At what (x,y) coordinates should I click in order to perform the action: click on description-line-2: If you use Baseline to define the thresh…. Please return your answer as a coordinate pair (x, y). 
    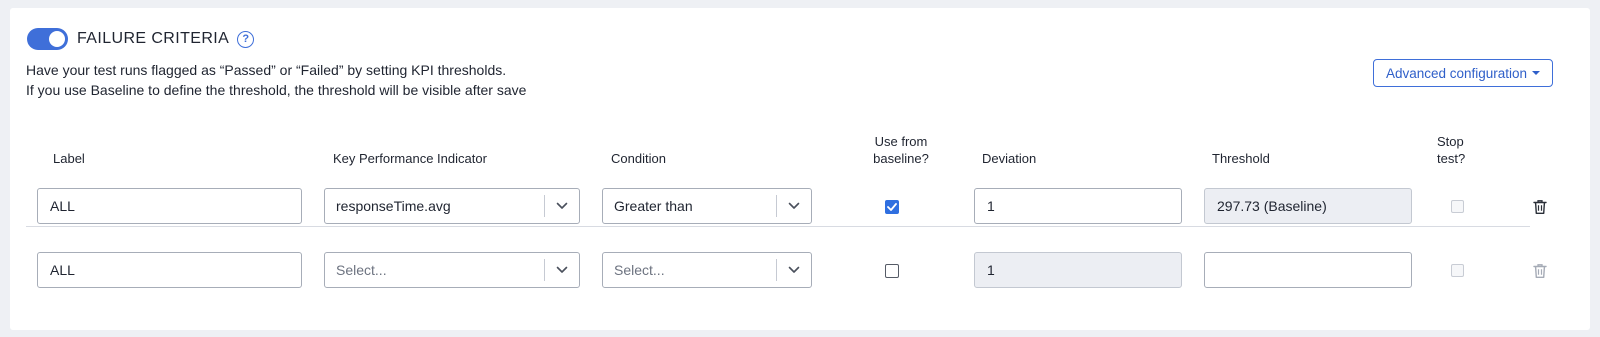
    Looking at the image, I should click on (276, 90).